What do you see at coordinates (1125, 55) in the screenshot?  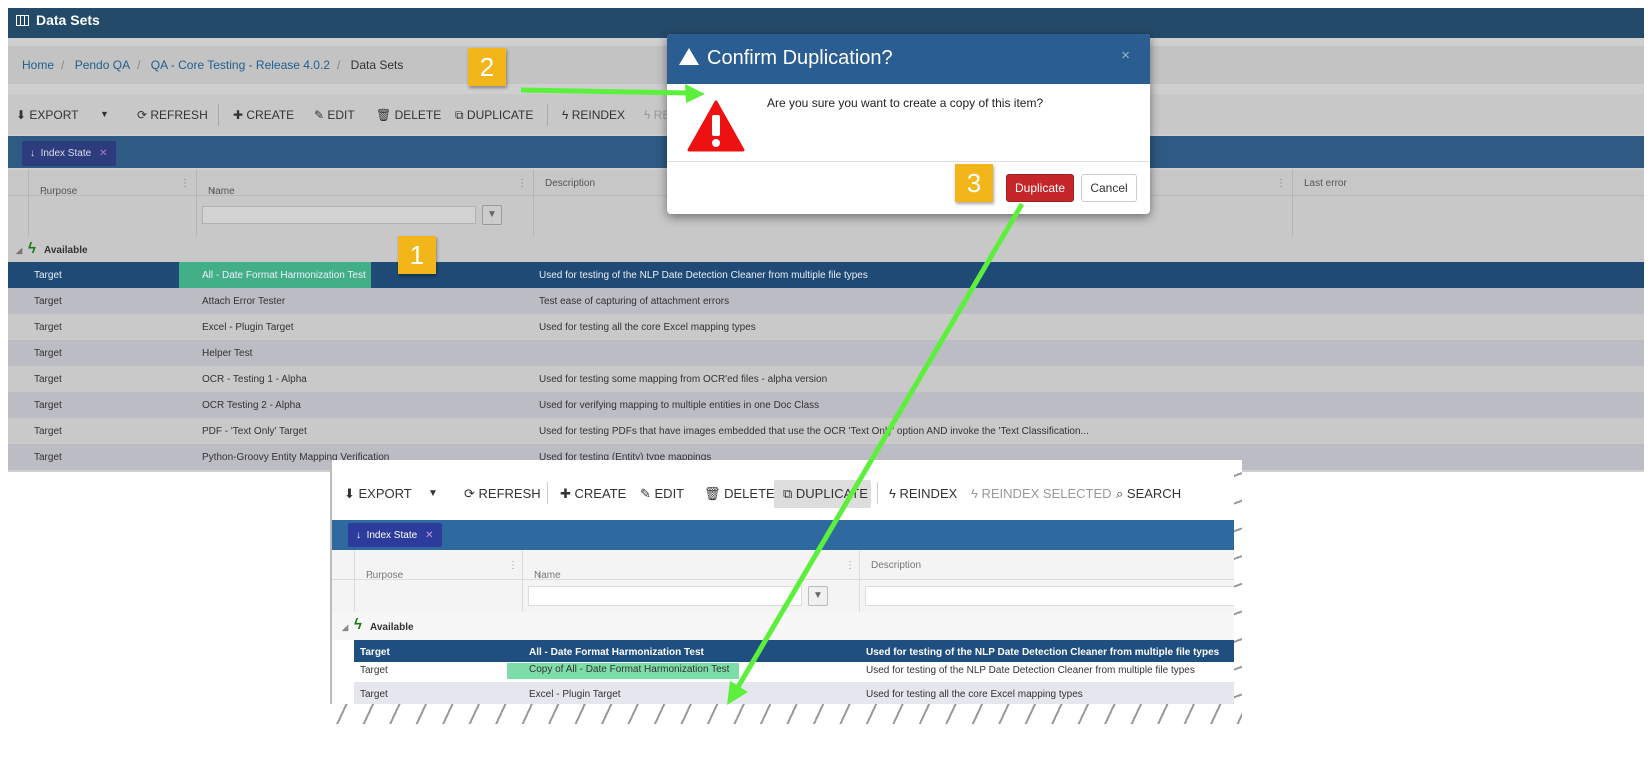 I see `close-icon: ×` at bounding box center [1125, 55].